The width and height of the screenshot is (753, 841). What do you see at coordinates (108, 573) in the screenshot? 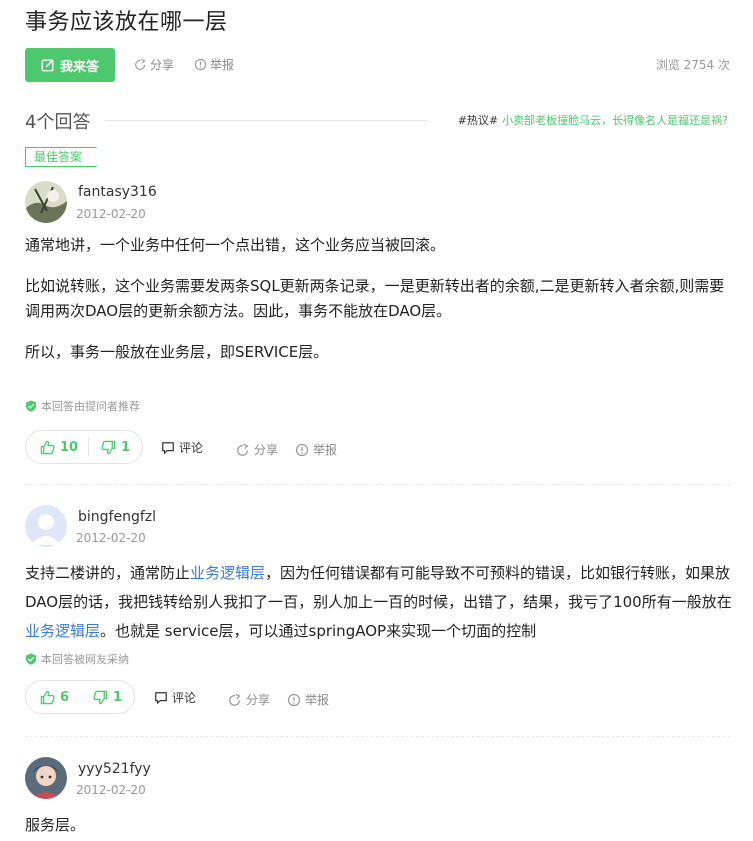
I see `answer-text: 支持二楼讲的，通常防止` at bounding box center [108, 573].